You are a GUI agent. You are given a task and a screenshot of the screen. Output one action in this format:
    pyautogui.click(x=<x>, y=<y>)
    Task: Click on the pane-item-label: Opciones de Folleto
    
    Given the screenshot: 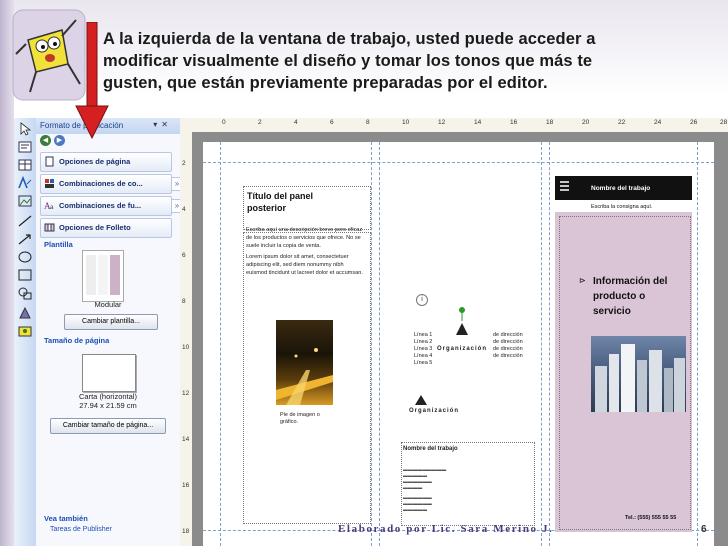 What is the action you would take?
    pyautogui.click(x=95, y=227)
    